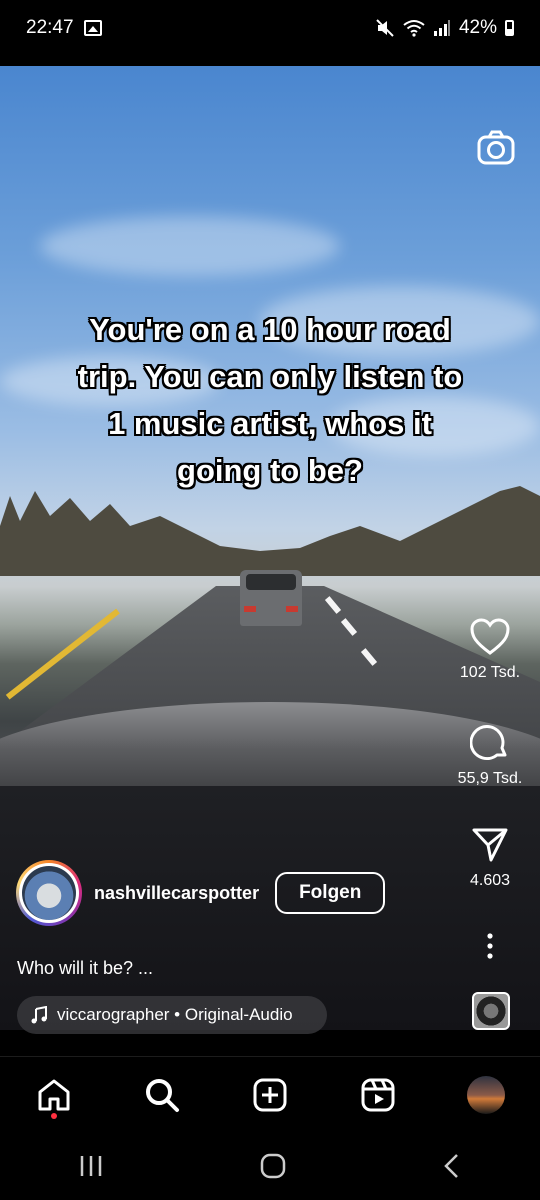  I want to click on bottom-nav, so click(270, 1094).